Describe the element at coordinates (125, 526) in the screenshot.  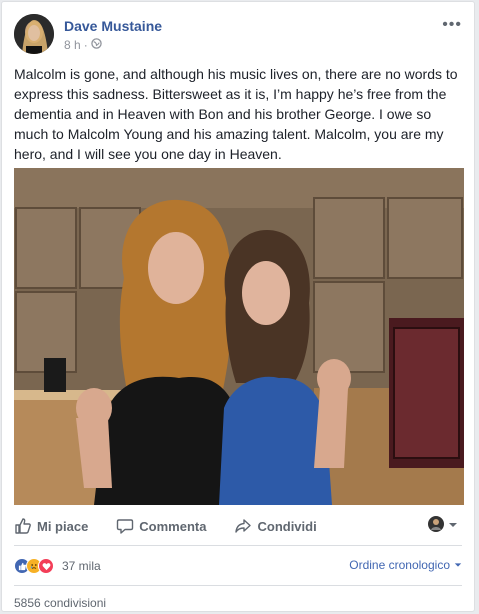
I see `comment-icon` at that location.